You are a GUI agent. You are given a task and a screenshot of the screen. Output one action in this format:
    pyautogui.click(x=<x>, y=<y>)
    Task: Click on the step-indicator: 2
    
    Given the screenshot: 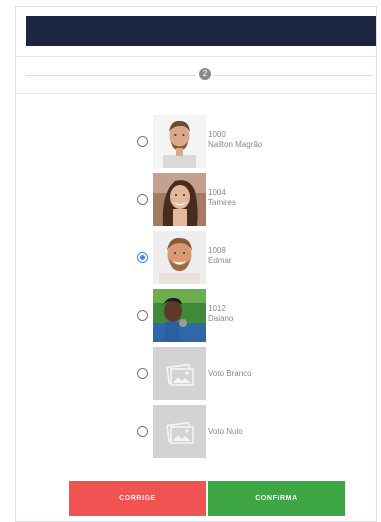 What is the action you would take?
    pyautogui.click(x=196, y=75)
    